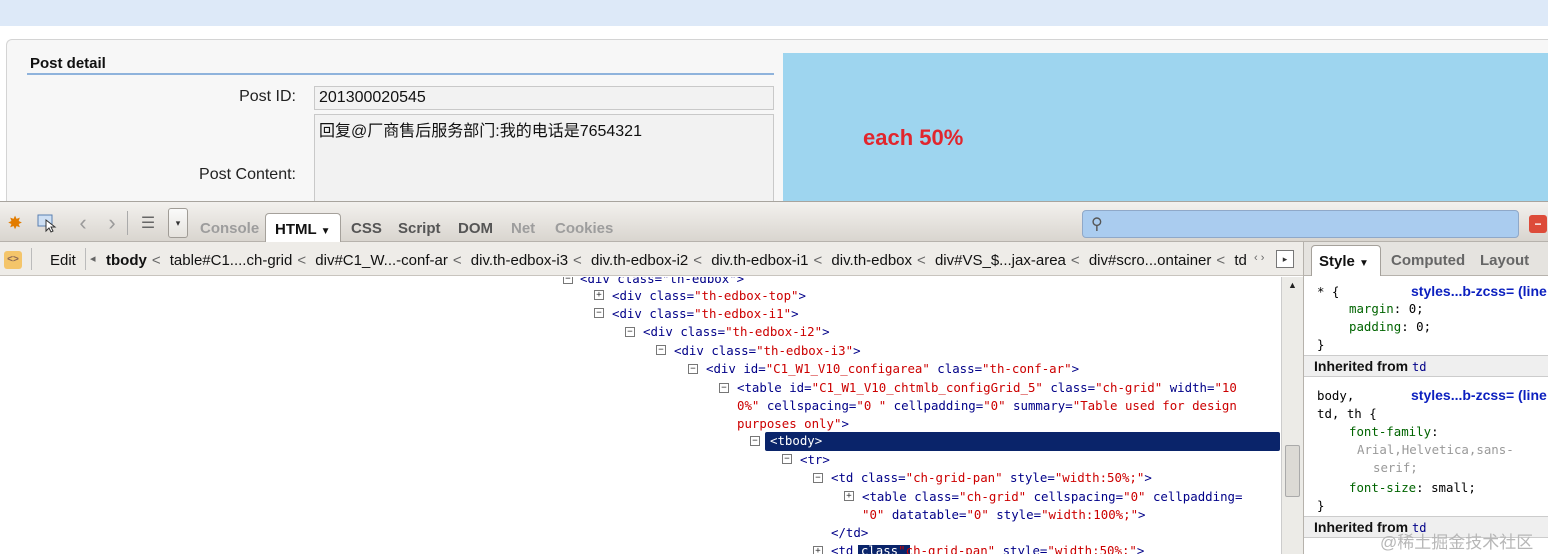  What do you see at coordinates (1321, 344) in the screenshot?
I see `css-rule-close: }` at bounding box center [1321, 344].